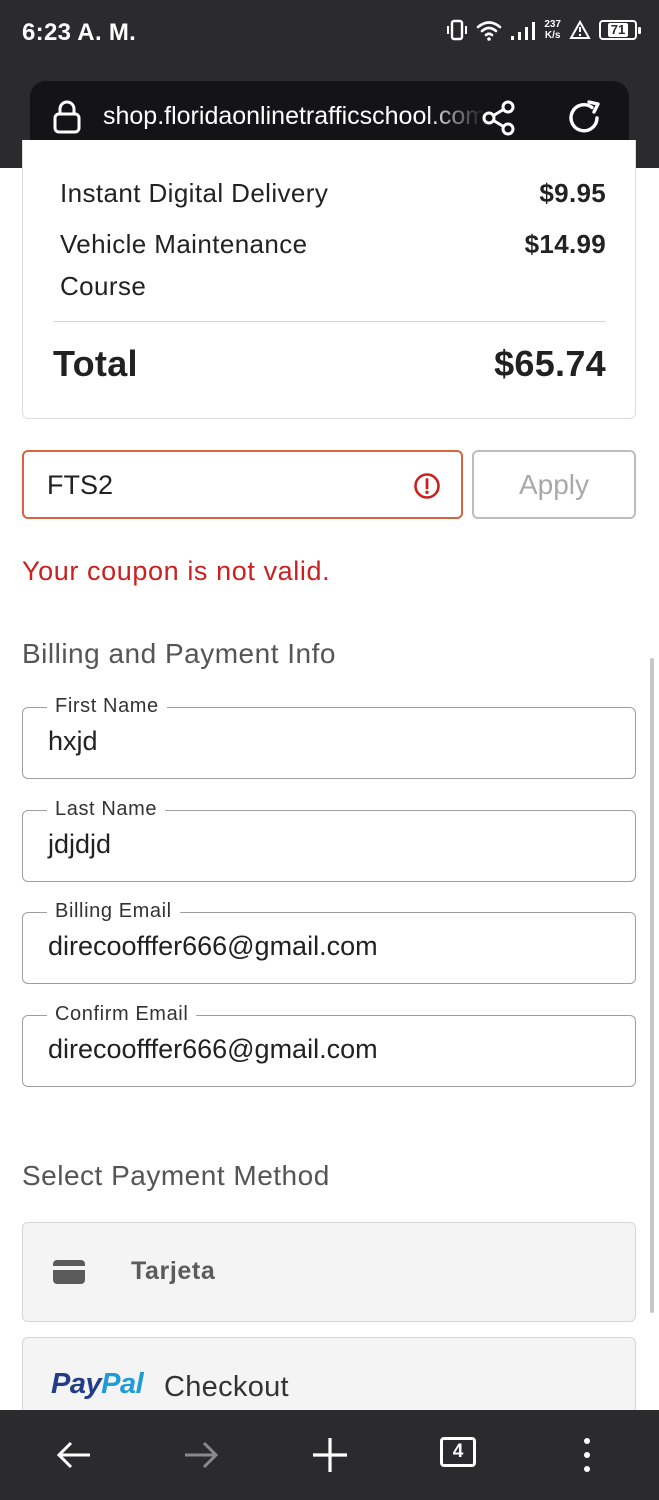 This screenshot has height=1500, width=659. I want to click on first-name-field: First Name hxjd, so click(329, 736).